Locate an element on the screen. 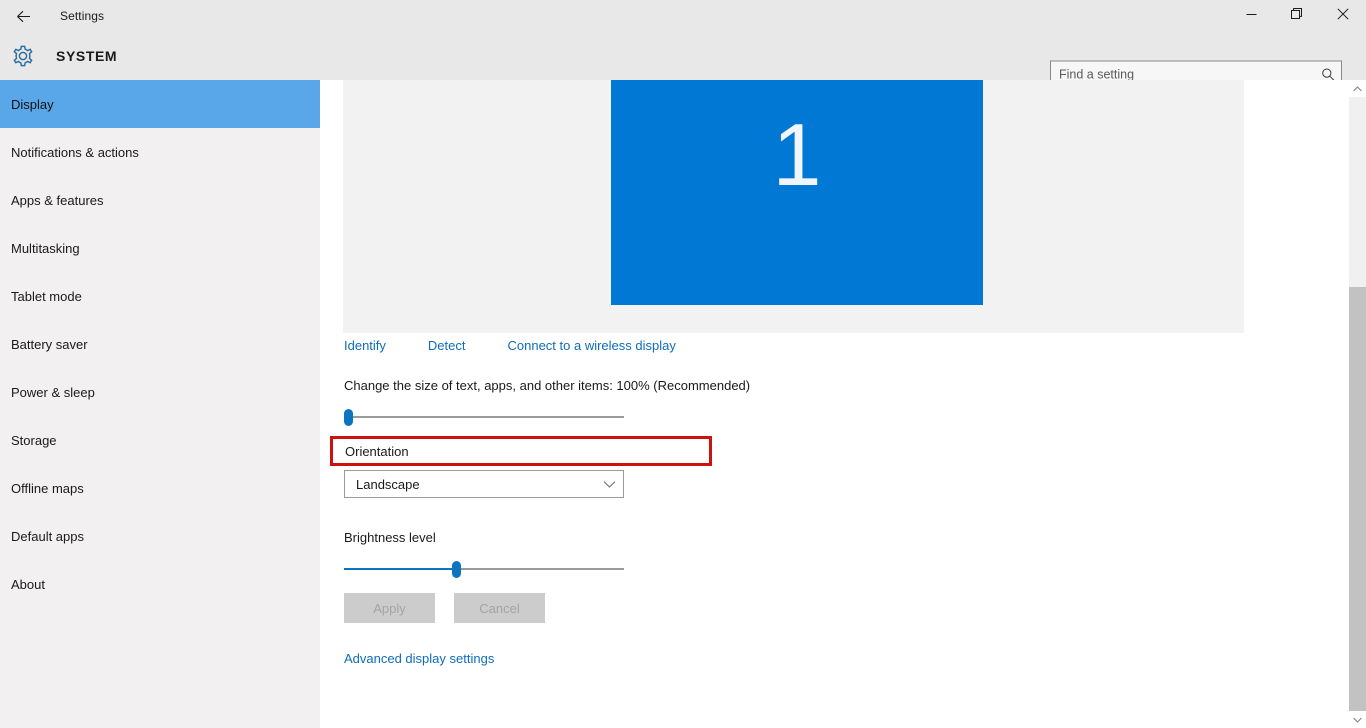 The height and width of the screenshot is (728, 1366). sidebar-item-label: Battery saver is located at coordinates (49, 344).